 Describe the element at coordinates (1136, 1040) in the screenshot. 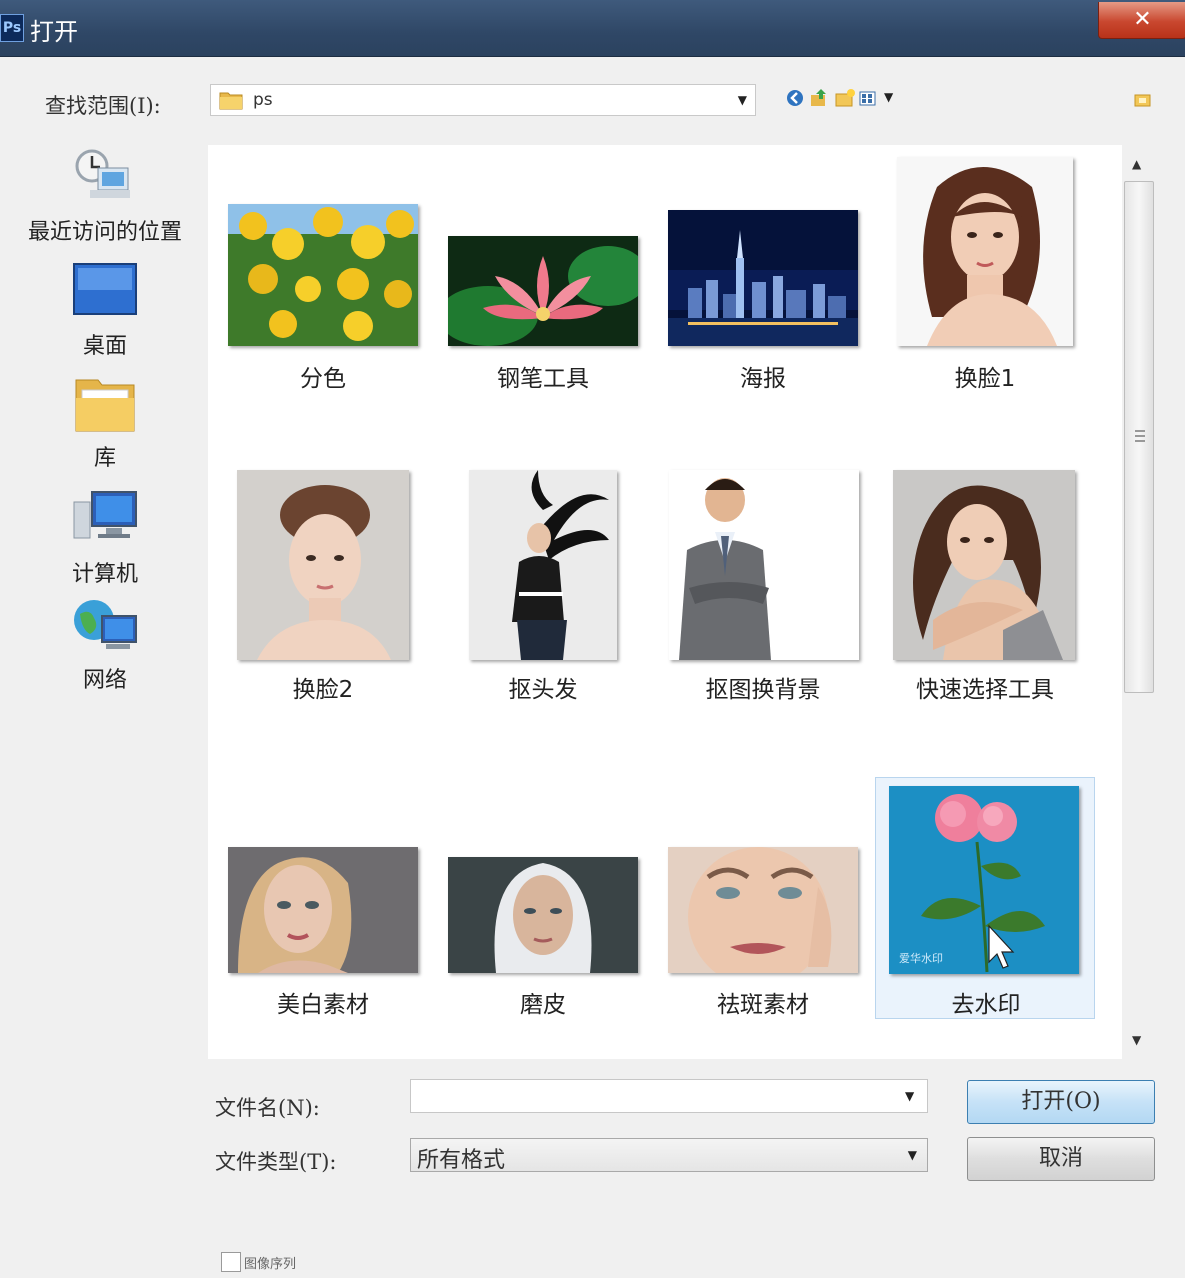

I see `scroll-down-icon: ▼` at that location.